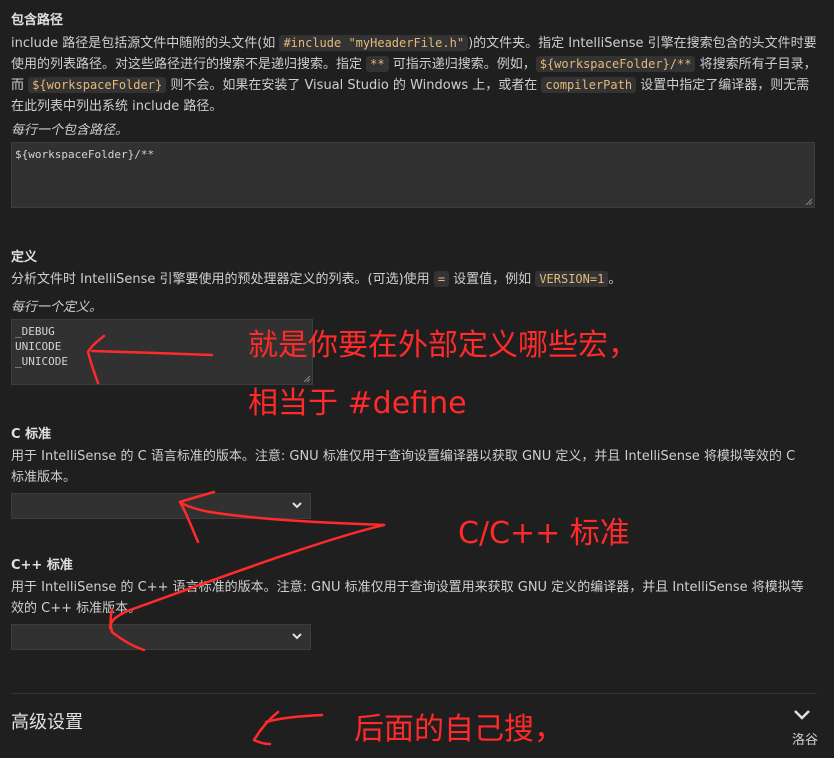  I want to click on include-path-hint: 每行一个包含路径。, so click(70, 130).